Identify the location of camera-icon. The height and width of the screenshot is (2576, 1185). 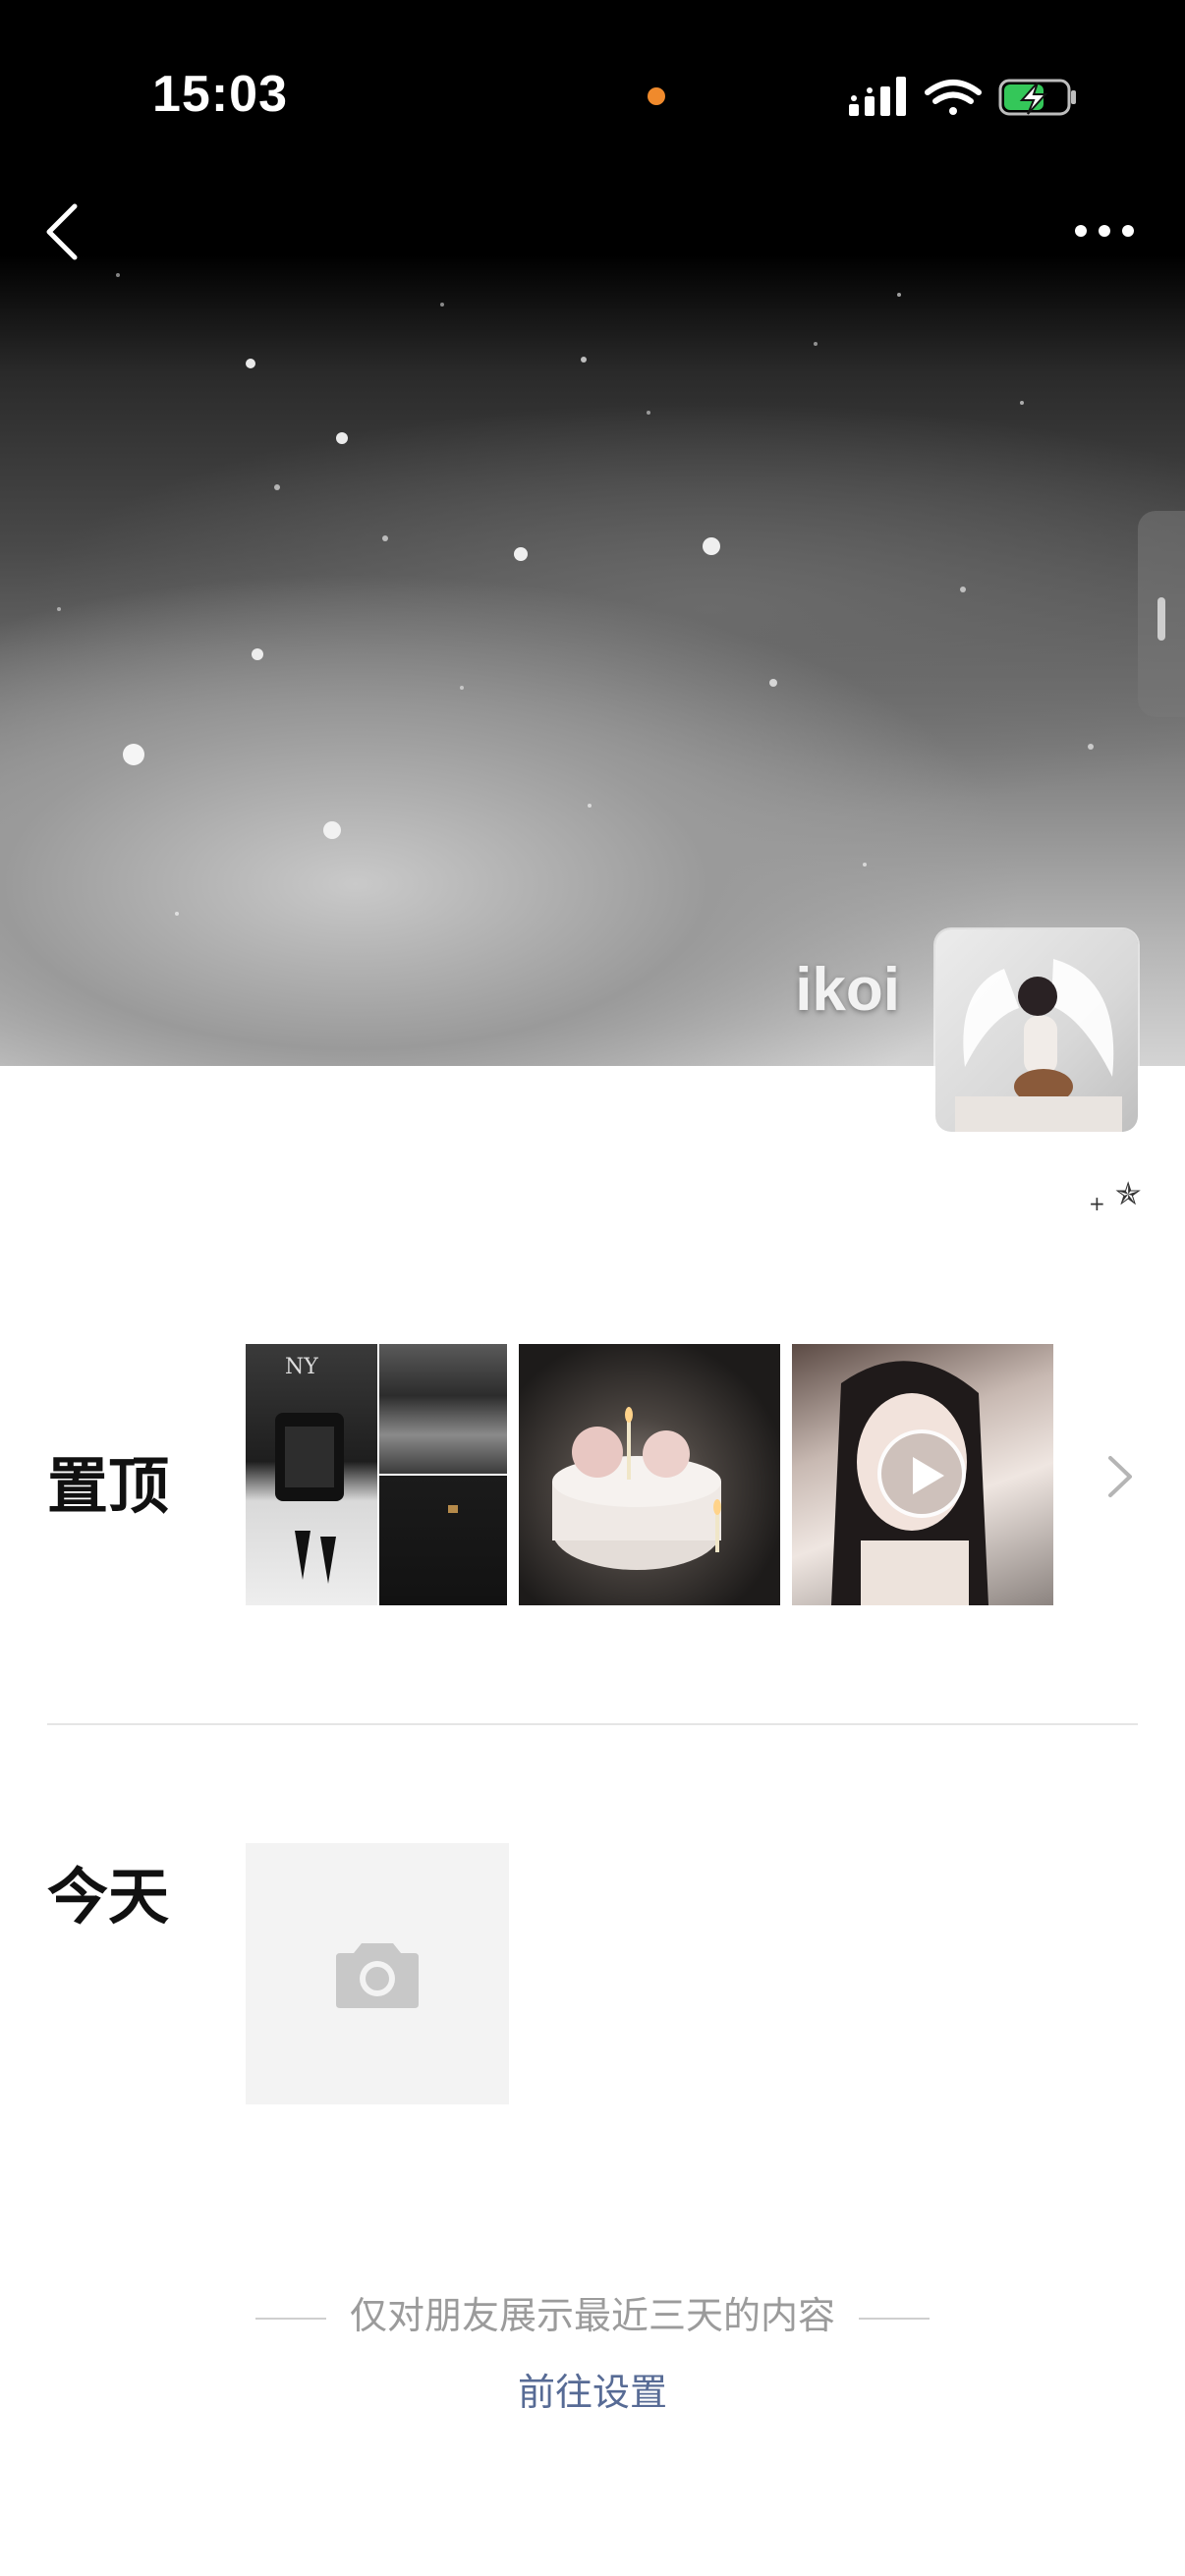
(378, 1975).